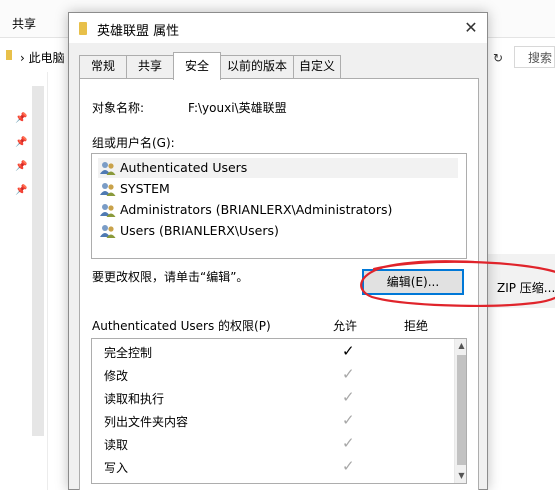  What do you see at coordinates (278, 189) in the screenshot?
I see `user-list-item: SYSTEM` at bounding box center [278, 189].